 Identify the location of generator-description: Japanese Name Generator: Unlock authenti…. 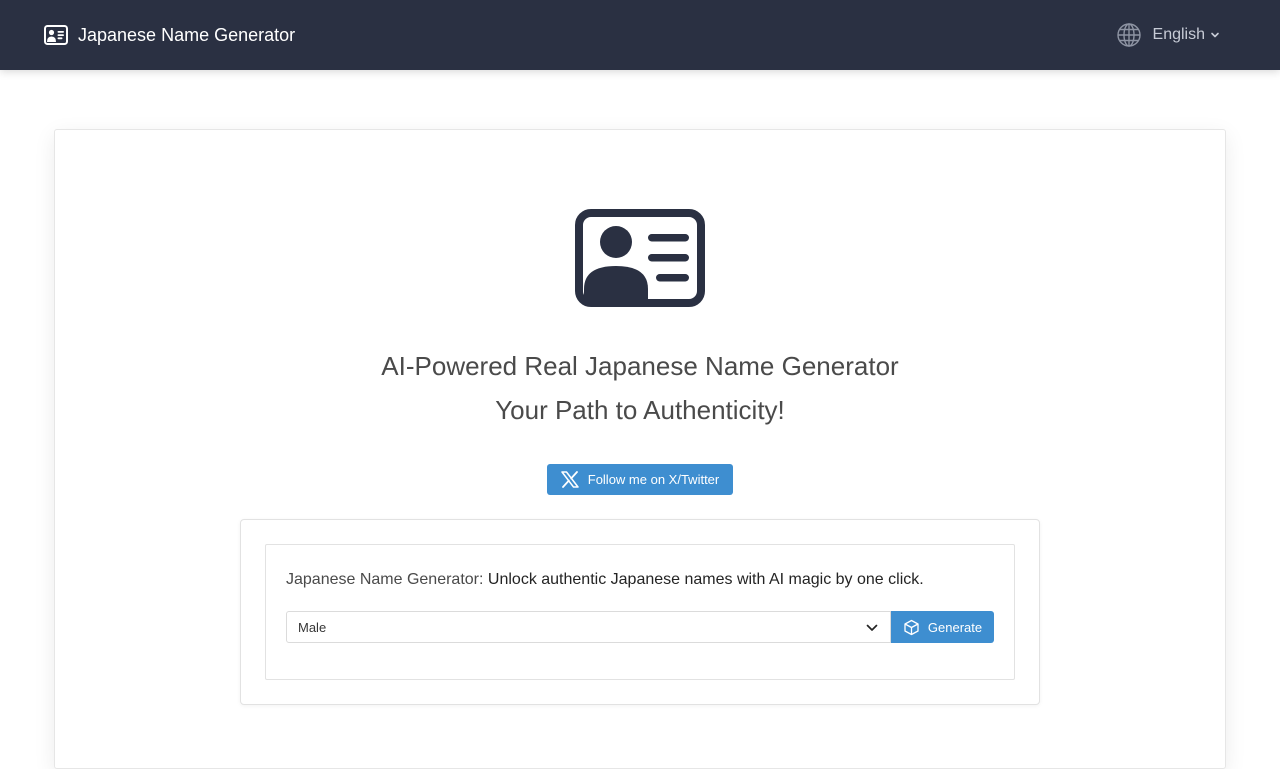
(605, 580).